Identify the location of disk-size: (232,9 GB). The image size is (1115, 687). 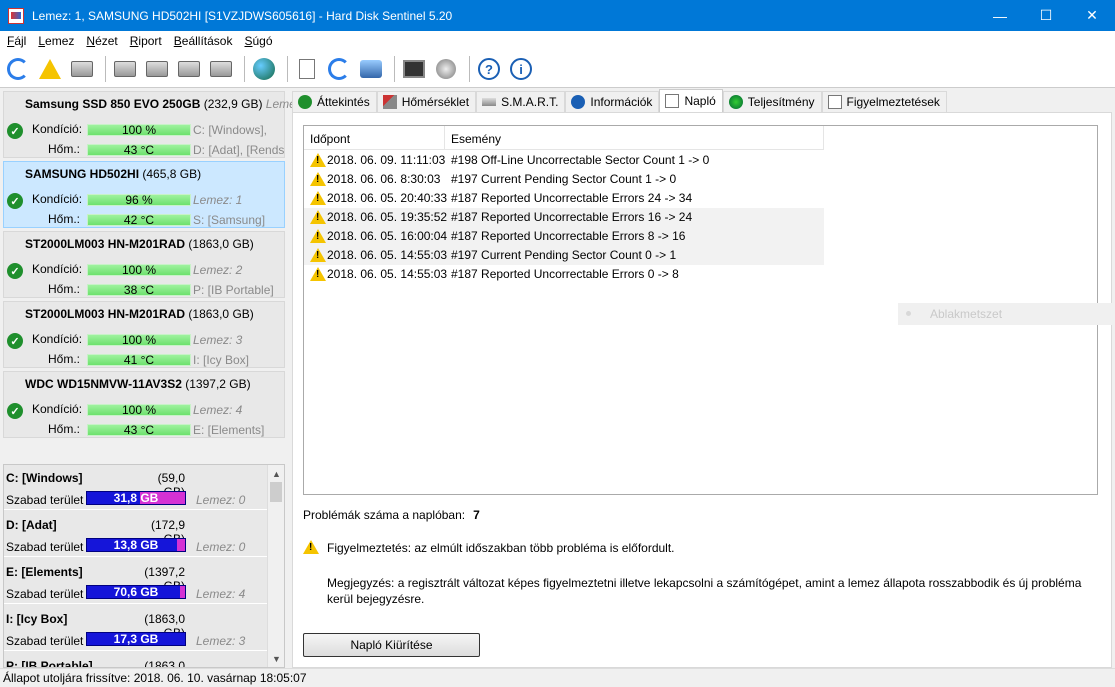
(233, 104).